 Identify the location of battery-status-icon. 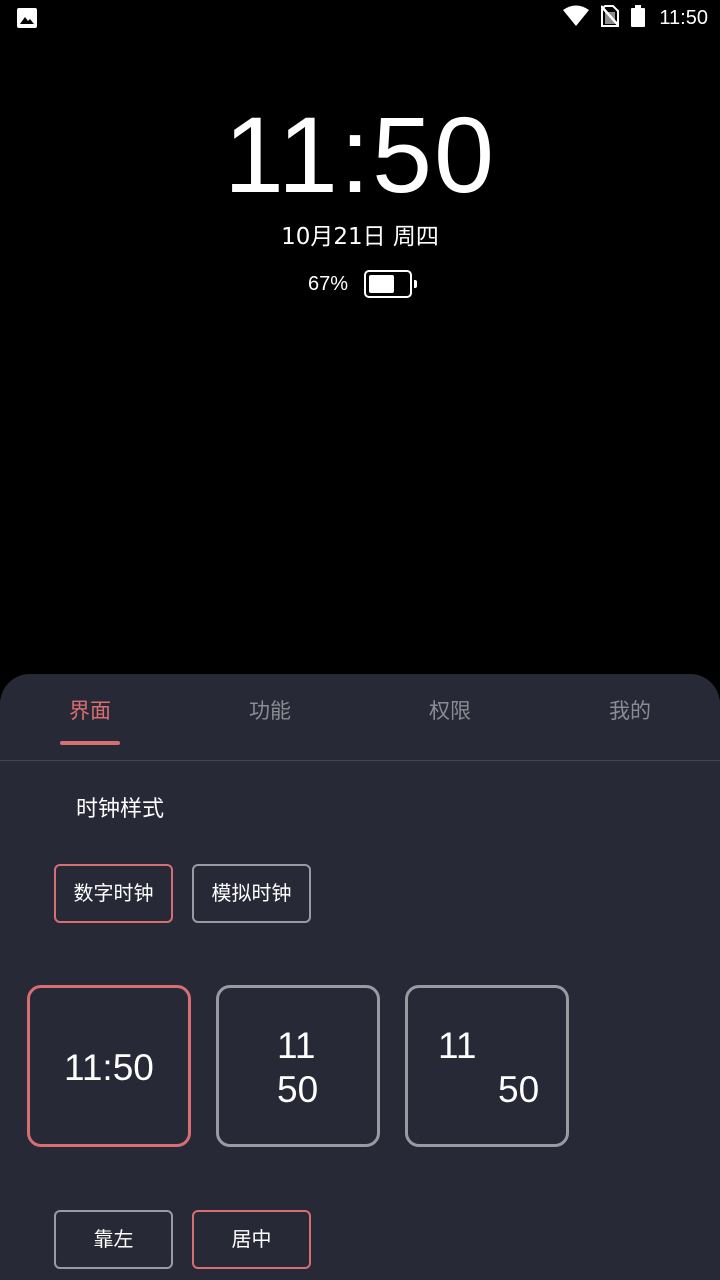
(638, 18).